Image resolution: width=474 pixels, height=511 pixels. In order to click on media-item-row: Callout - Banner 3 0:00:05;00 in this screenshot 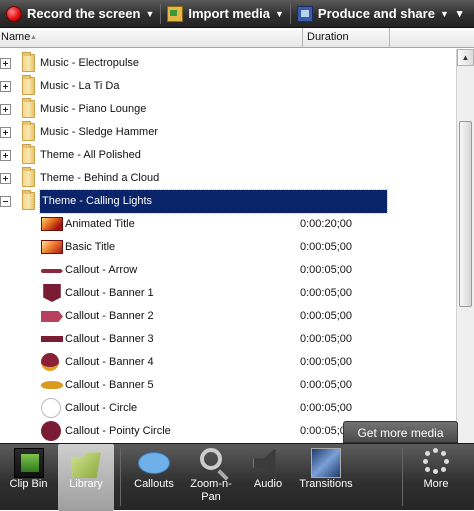, I will do `click(228, 339)`.